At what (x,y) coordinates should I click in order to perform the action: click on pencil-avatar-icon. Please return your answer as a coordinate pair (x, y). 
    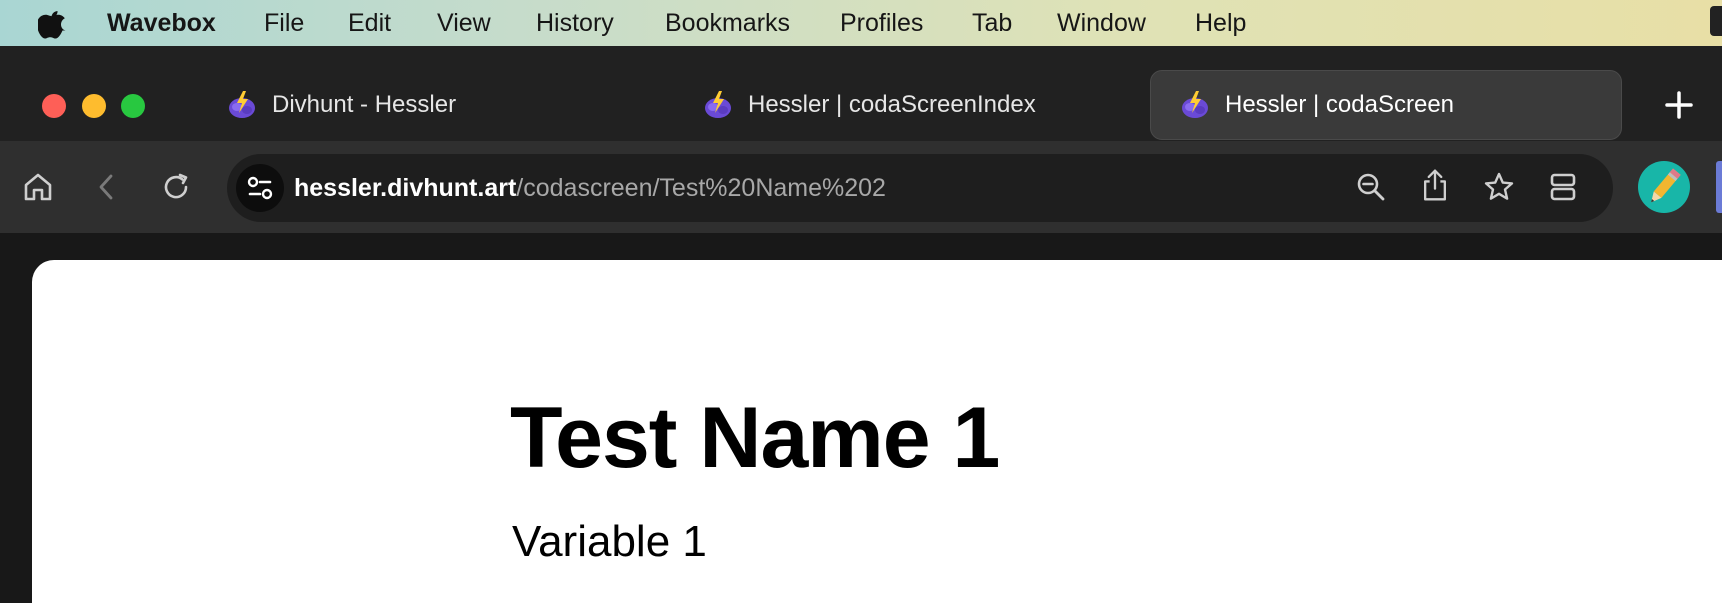
    Looking at the image, I should click on (1666, 185).